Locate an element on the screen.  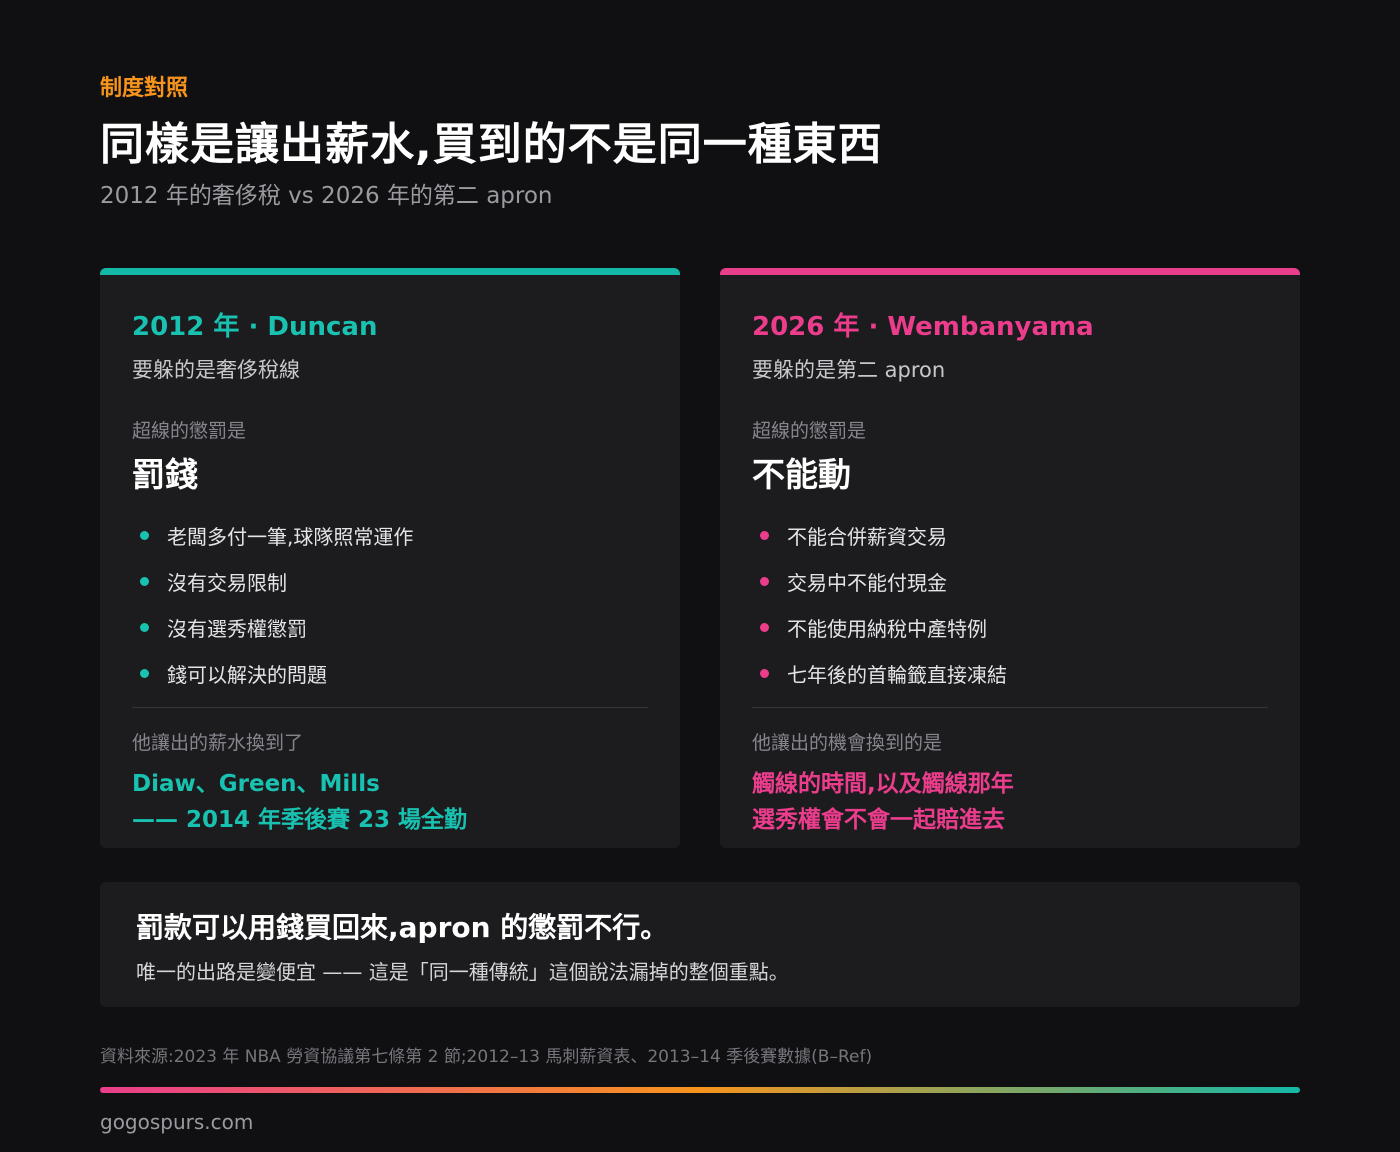
card-result: 觸線的時間,以及觸線那年 選秀權會不會一起賠進去 is located at coordinates (883, 802).